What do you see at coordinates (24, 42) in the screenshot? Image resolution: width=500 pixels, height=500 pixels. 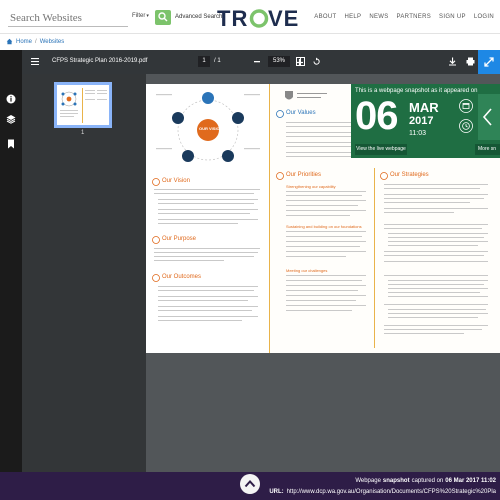 I see `breadcrumb-home: Home` at bounding box center [24, 42].